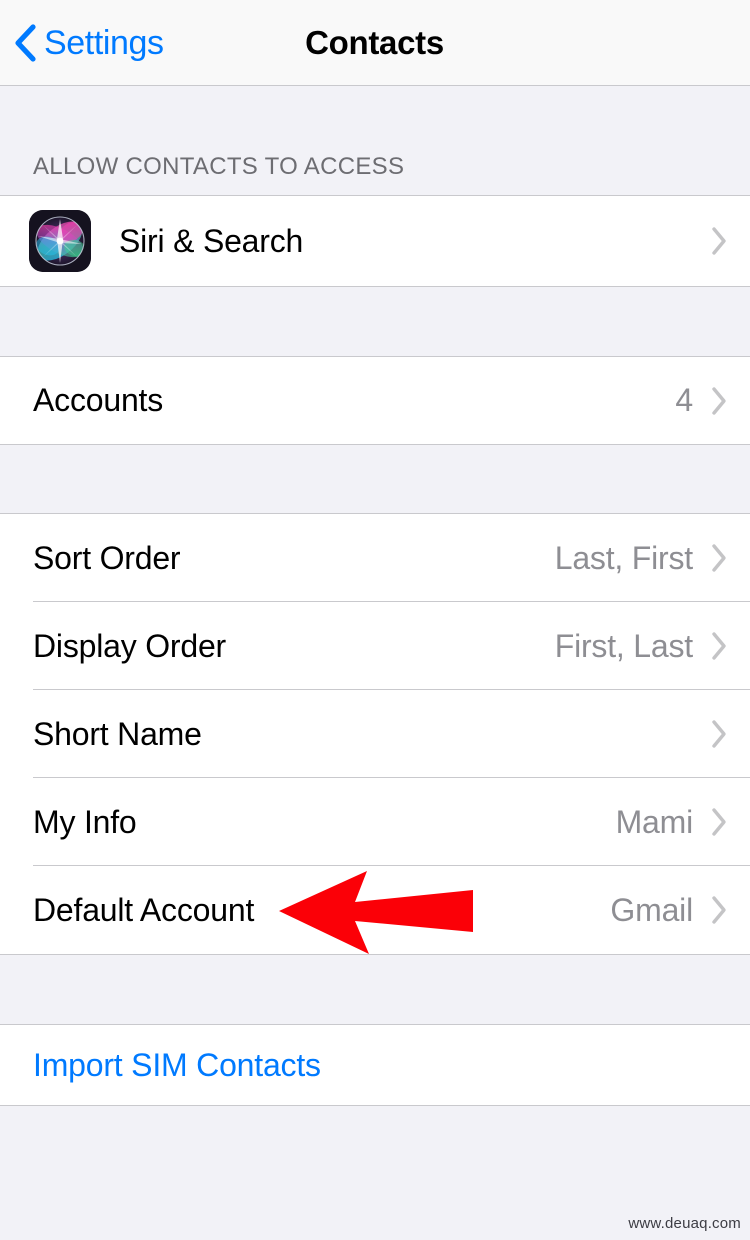  What do you see at coordinates (25, 42) in the screenshot?
I see `chevron-left-icon` at bounding box center [25, 42].